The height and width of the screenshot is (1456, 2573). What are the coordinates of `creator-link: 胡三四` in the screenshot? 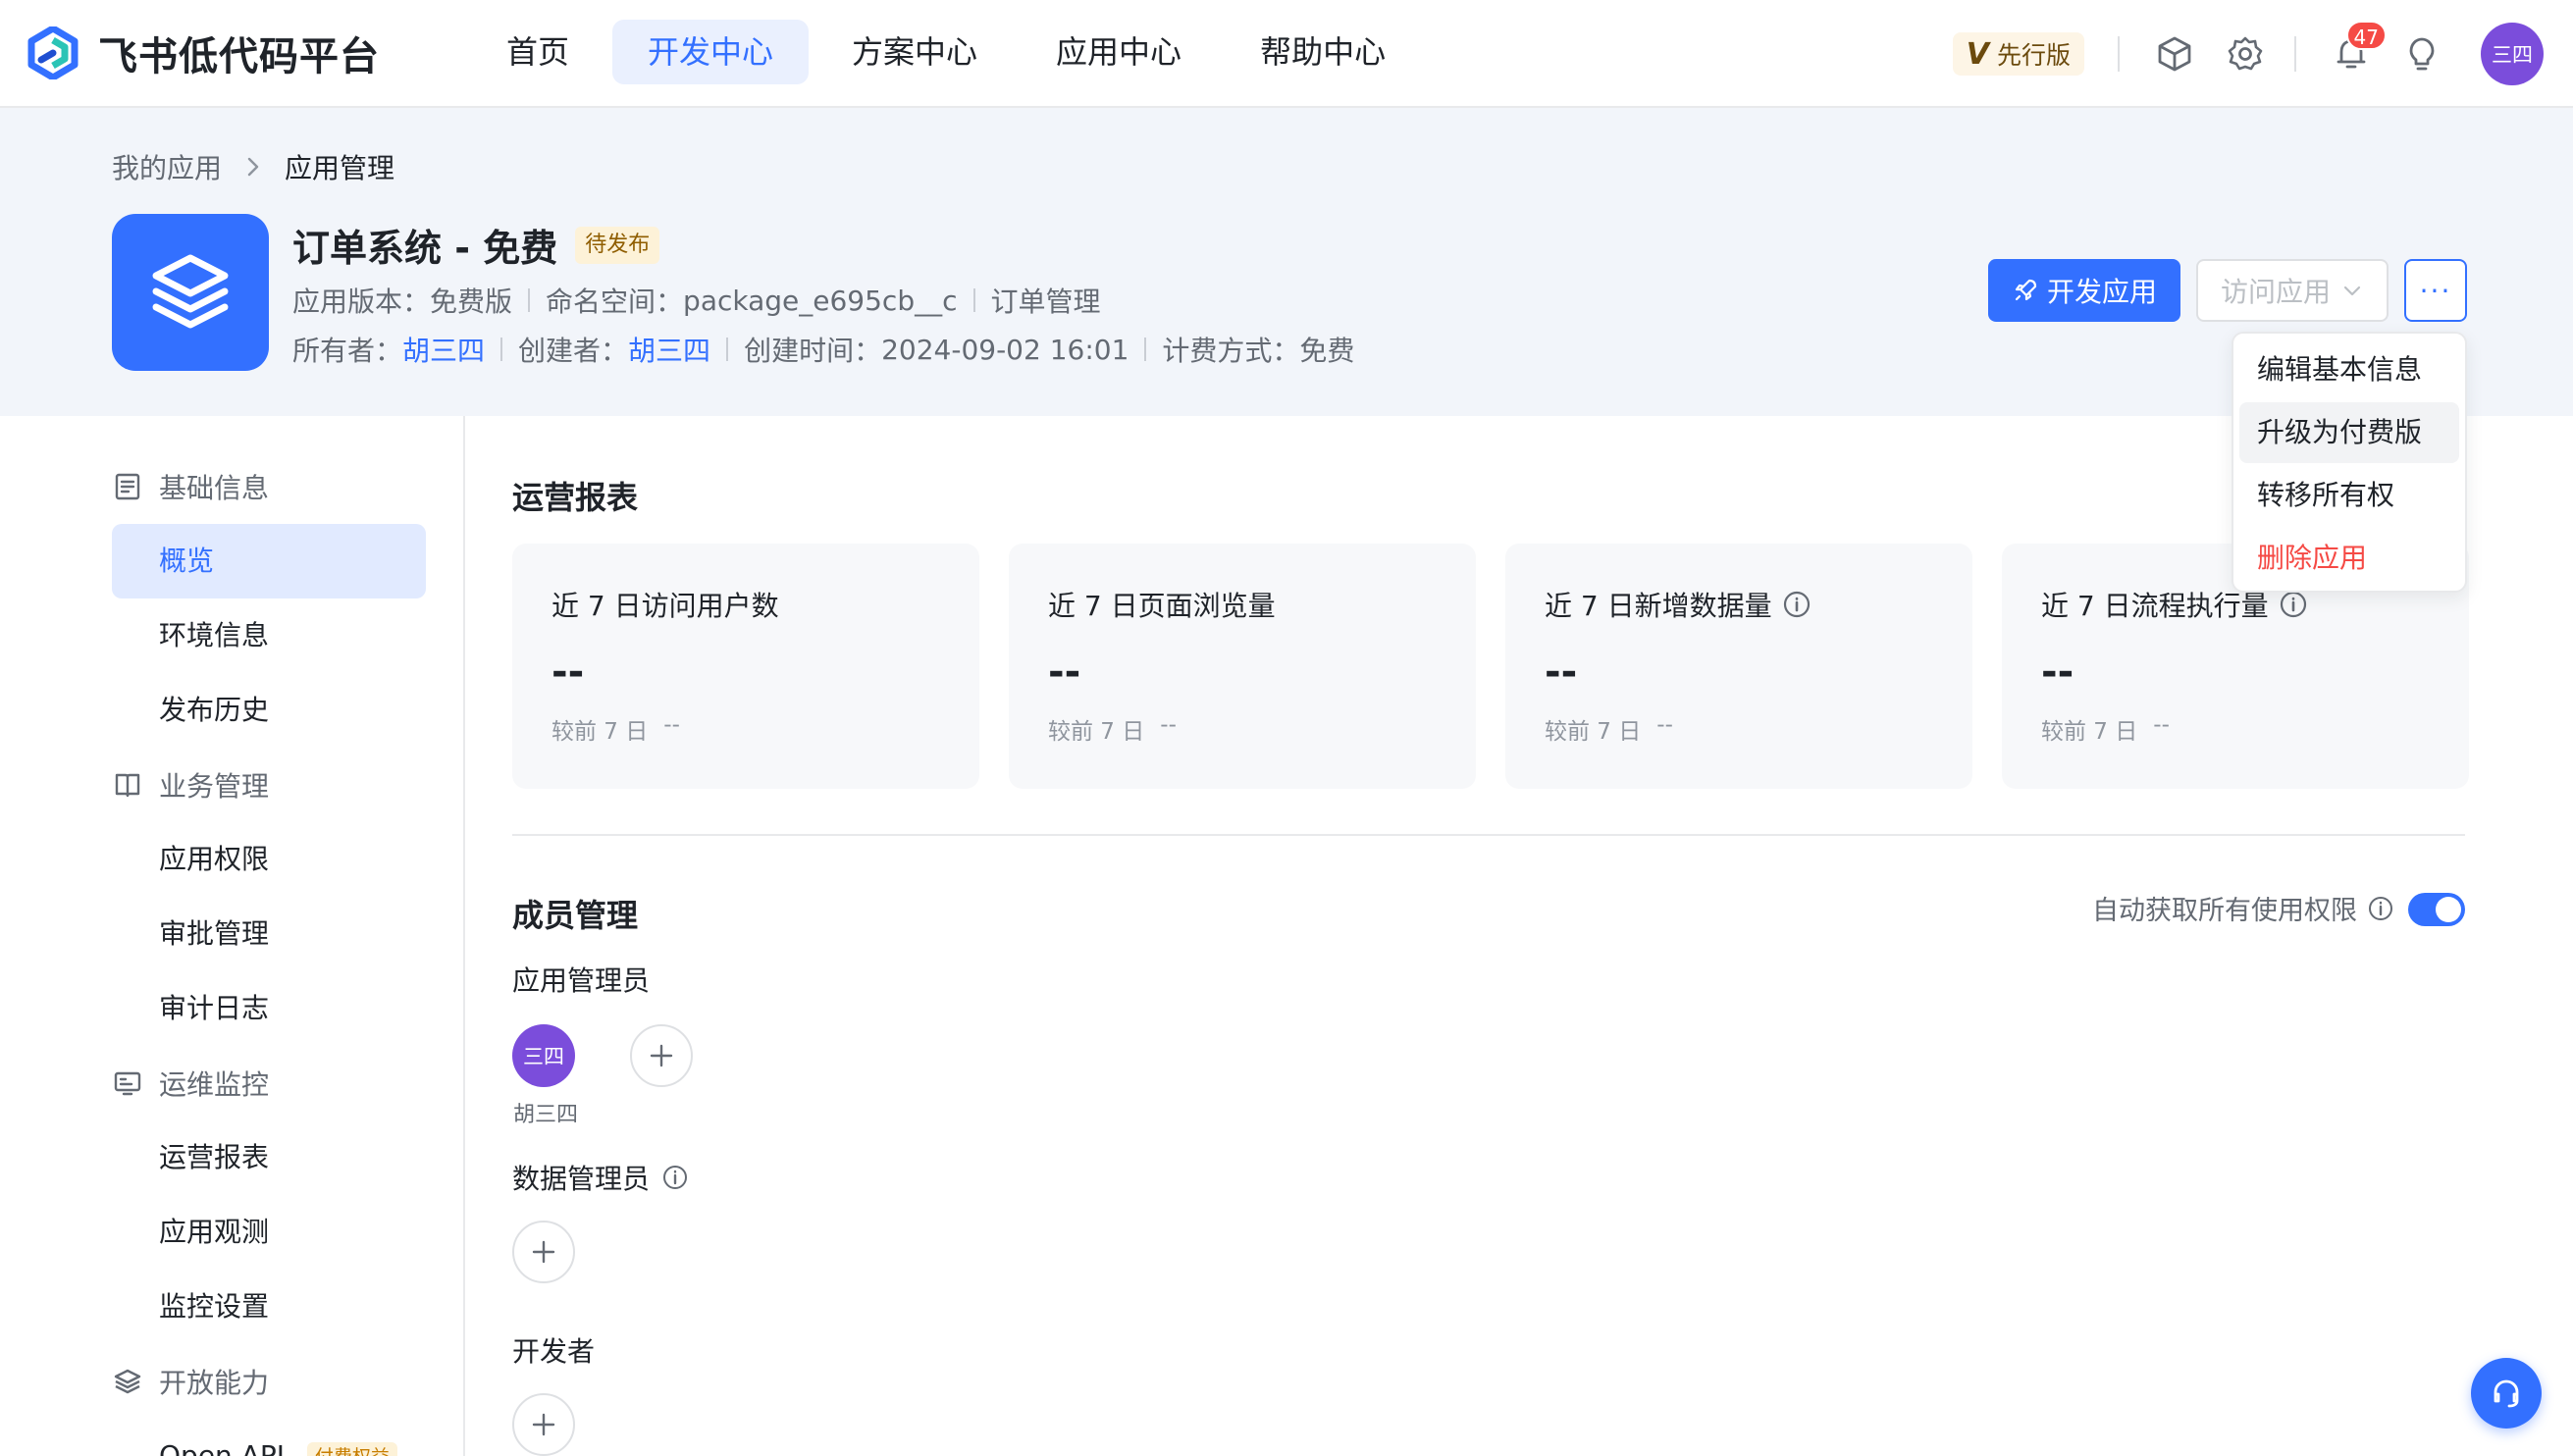 It's located at (669, 349).